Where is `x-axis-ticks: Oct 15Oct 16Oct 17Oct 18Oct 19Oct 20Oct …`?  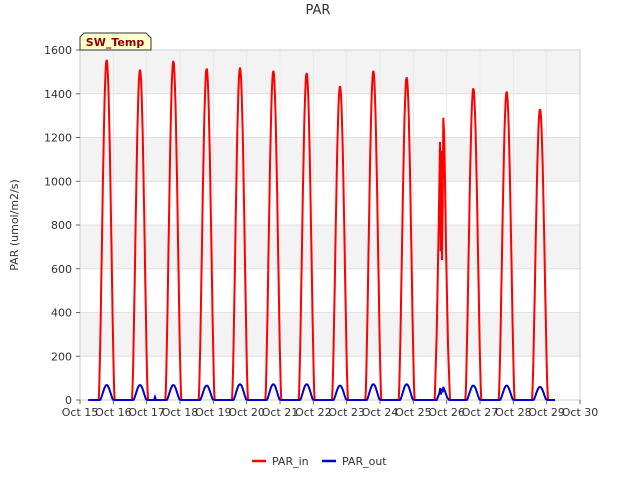
x-axis-ticks: Oct 15Oct 16Oct 17Oct 18Oct 19Oct 20Oct … is located at coordinates (330, 409).